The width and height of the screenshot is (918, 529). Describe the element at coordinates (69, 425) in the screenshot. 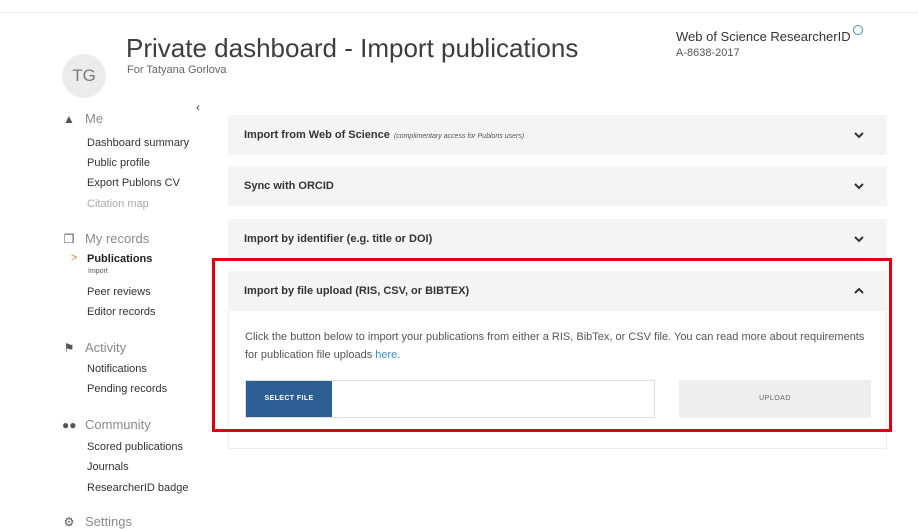

I see `group-icon: ●●` at that location.